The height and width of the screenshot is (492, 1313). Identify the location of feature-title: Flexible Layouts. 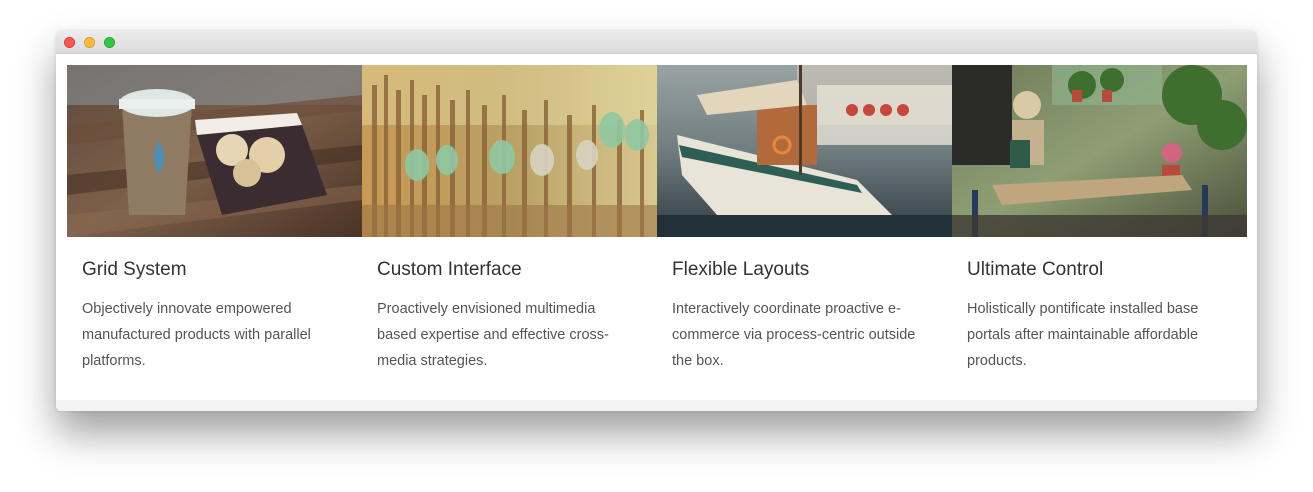
(741, 269).